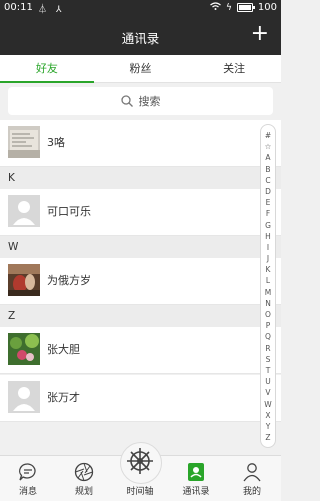 This screenshot has height=501, width=320. I want to click on battery-icon, so click(245, 7).